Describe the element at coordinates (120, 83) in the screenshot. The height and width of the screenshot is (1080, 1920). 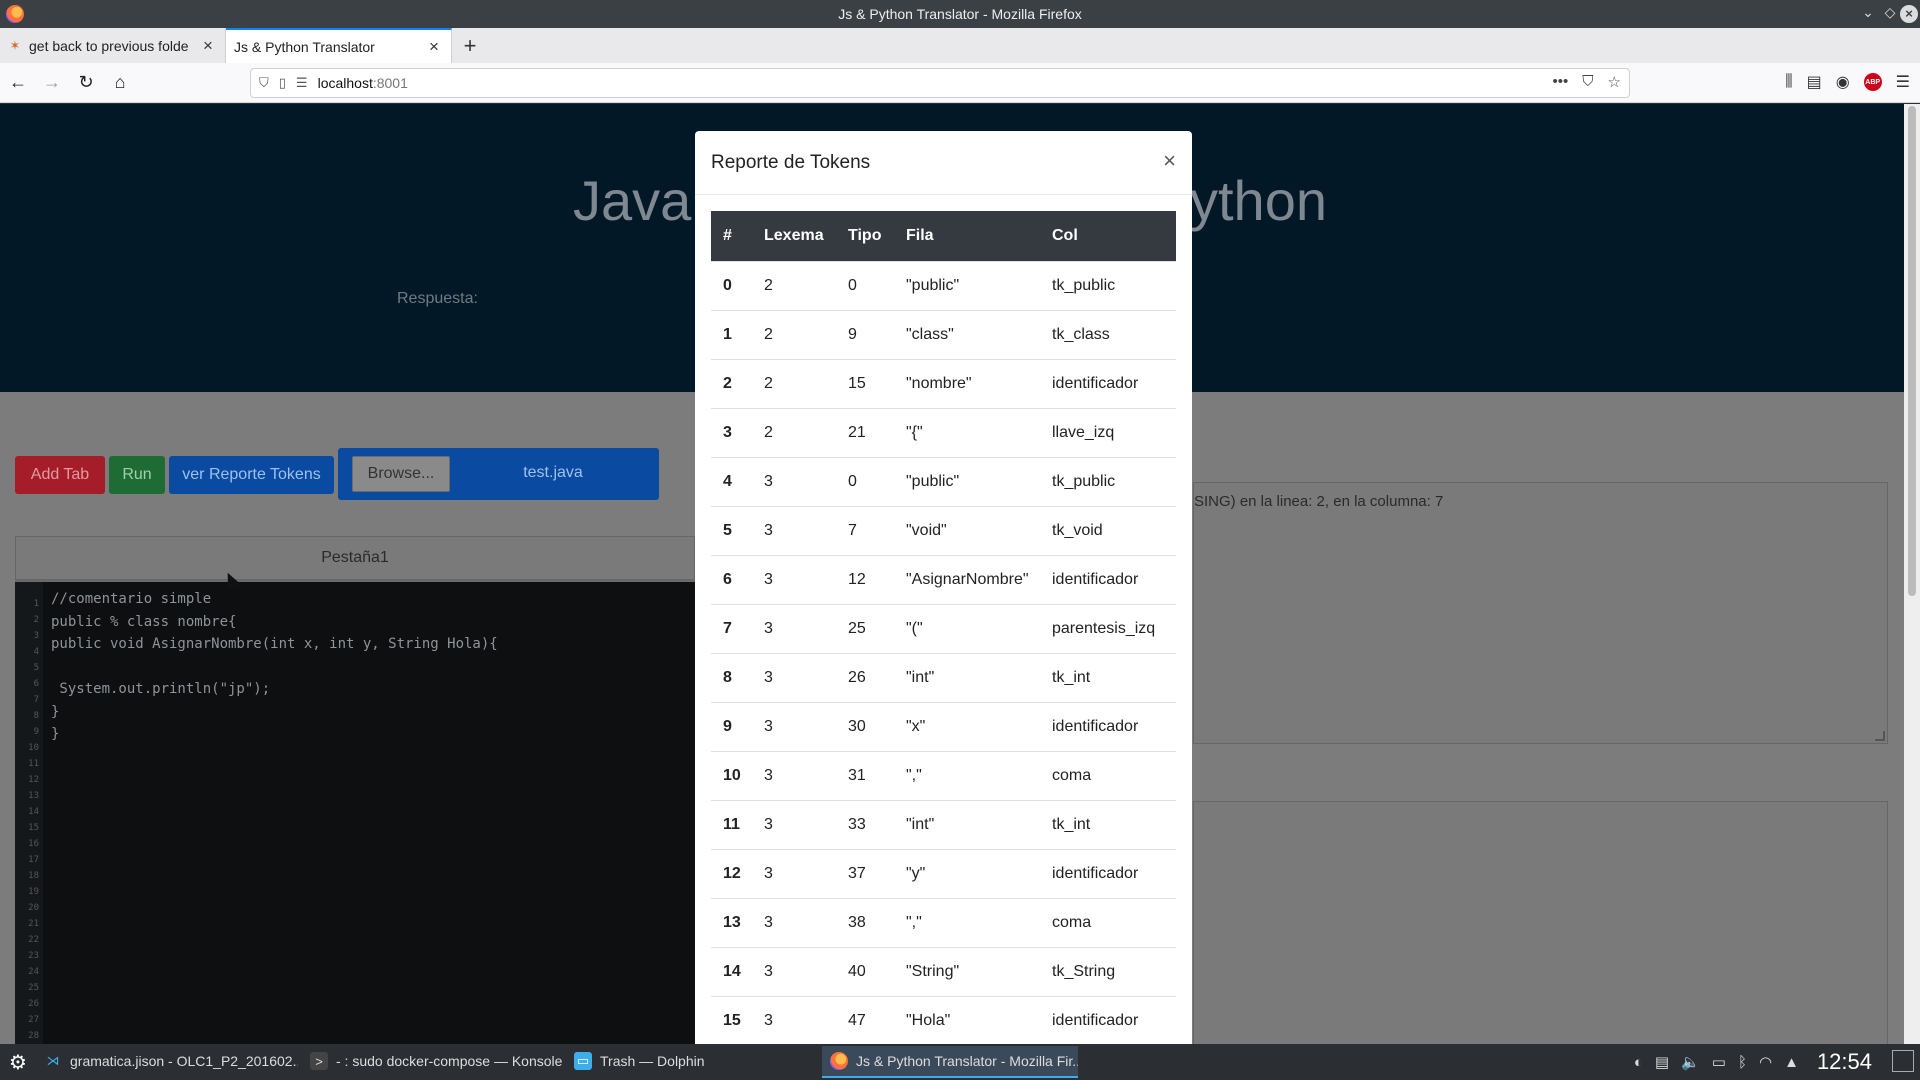
I see `home-icon: ⌂` at that location.